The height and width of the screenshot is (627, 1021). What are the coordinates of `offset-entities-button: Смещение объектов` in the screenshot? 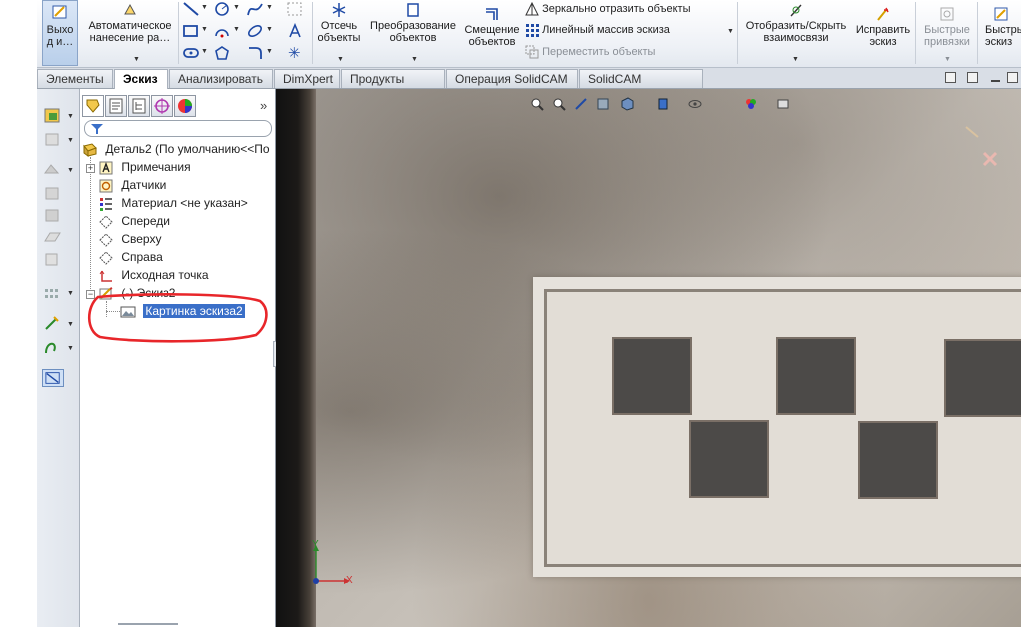 It's located at (492, 27).